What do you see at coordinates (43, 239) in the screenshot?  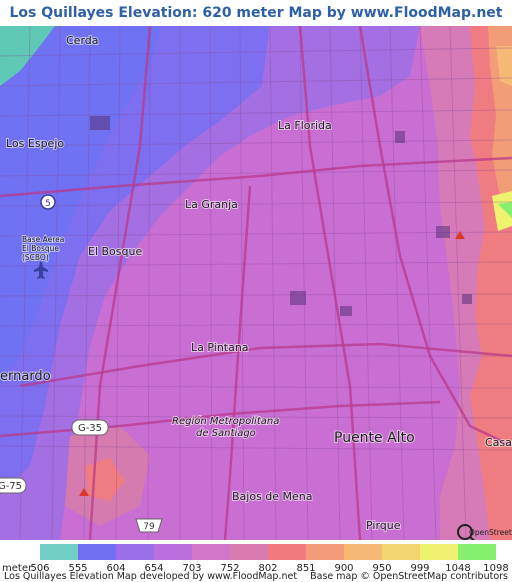 I see `place-base-aerea-line1: Base Aerea` at bounding box center [43, 239].